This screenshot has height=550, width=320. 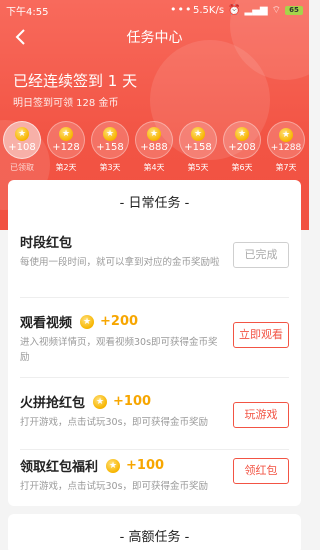 What do you see at coordinates (242, 167) in the screenshot?
I see `day-label: 第6天` at bounding box center [242, 167].